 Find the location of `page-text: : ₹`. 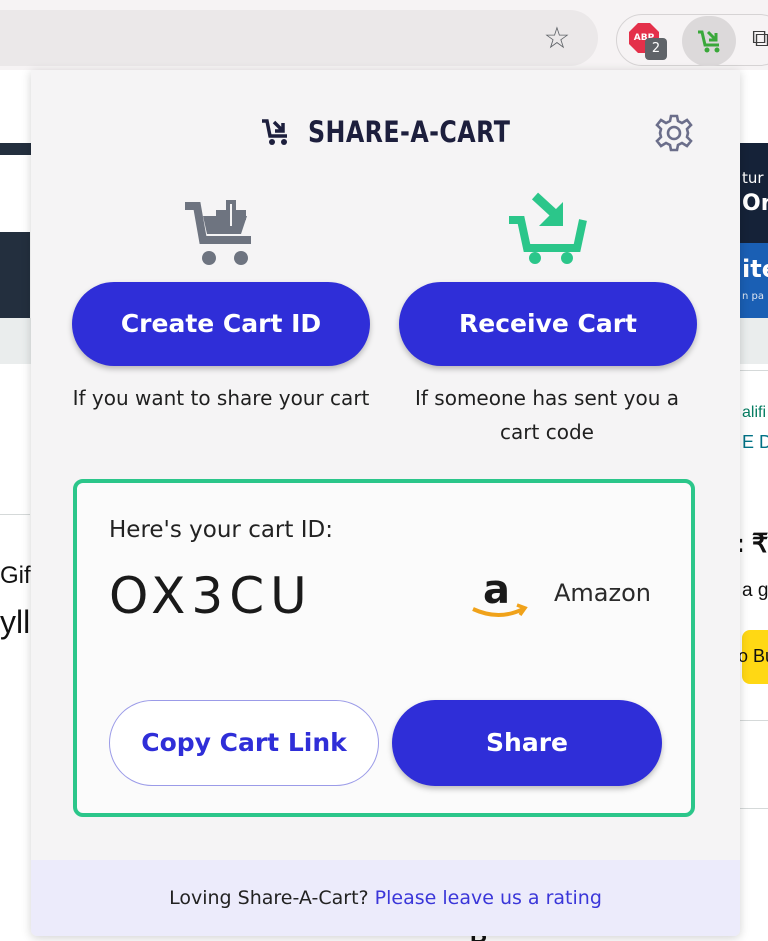

page-text: : ₹ is located at coordinates (752, 543).